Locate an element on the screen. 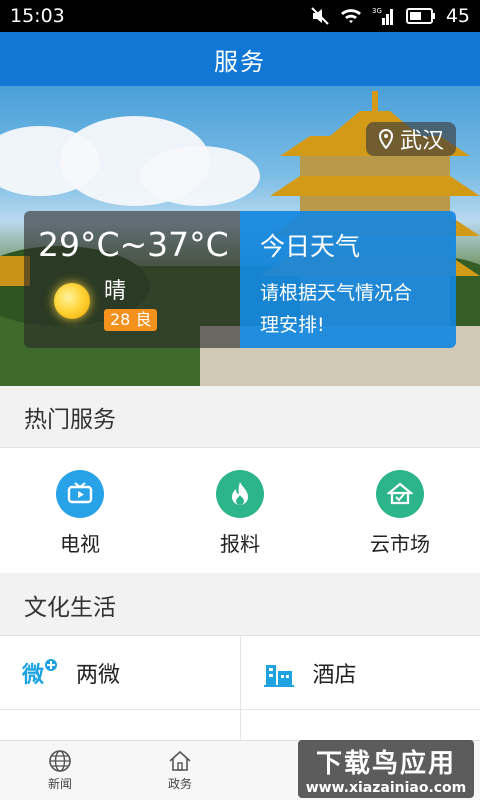 The width and height of the screenshot is (480, 800). aqi-badge: 28 良 is located at coordinates (131, 320).